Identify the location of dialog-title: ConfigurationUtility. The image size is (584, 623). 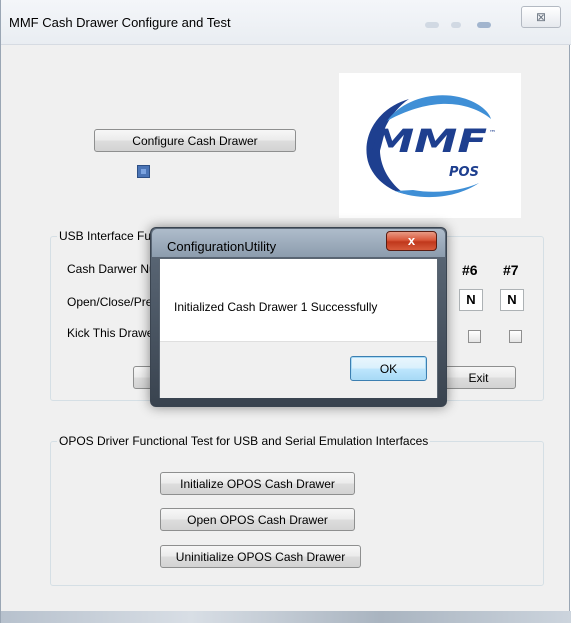
(222, 246).